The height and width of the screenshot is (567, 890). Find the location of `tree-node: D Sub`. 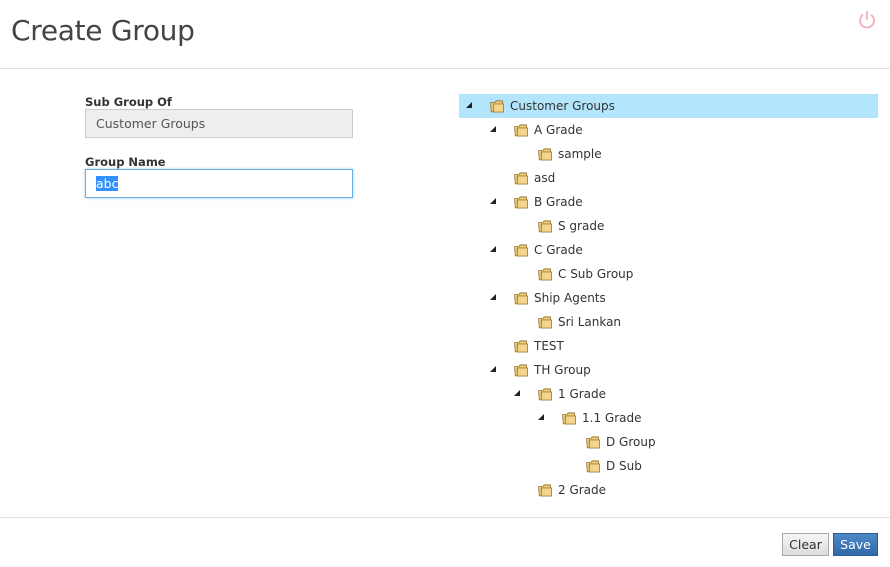

tree-node: D Sub is located at coordinates (668, 466).